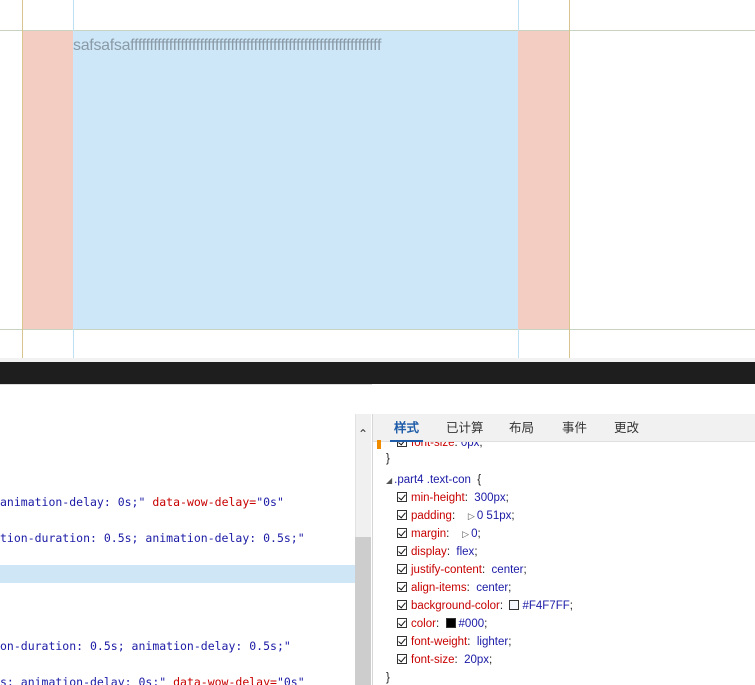 This screenshot has width=755, height=685. I want to click on tab-styles: 样式, so click(406, 428).